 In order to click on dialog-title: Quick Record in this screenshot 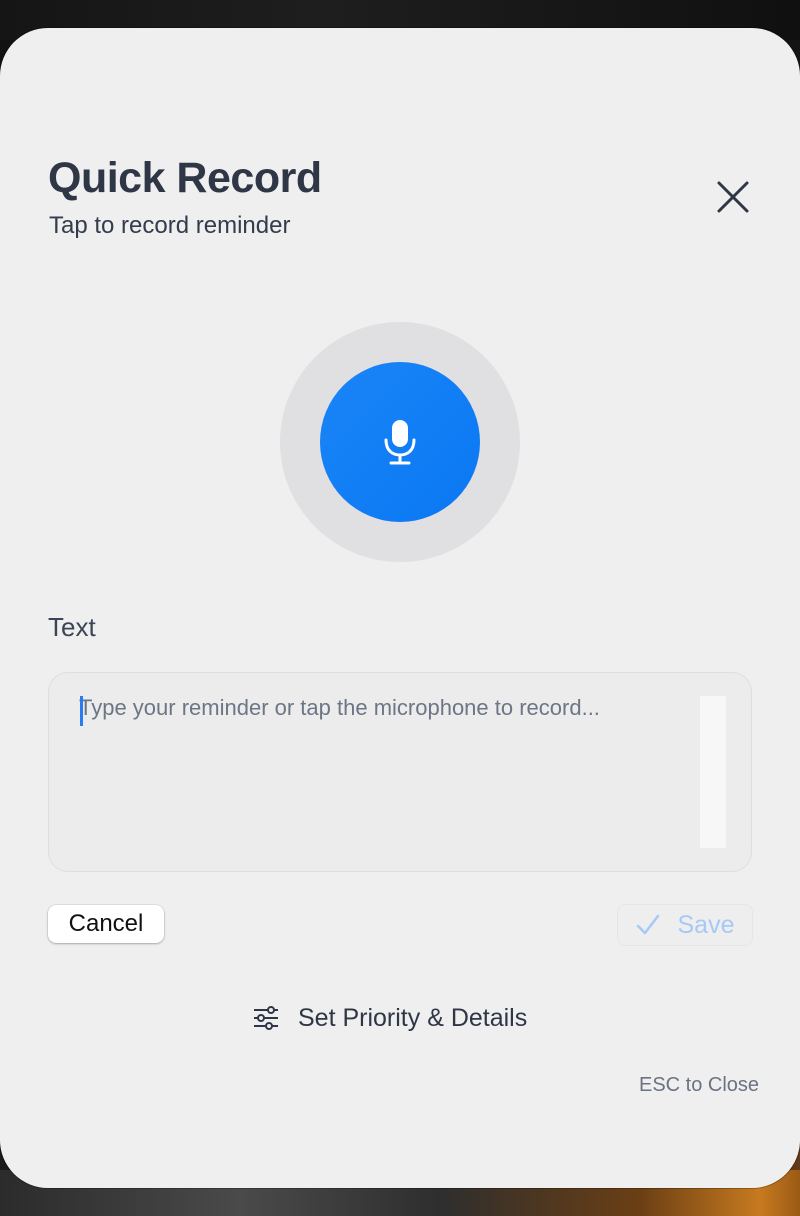, I will do `click(185, 178)`.